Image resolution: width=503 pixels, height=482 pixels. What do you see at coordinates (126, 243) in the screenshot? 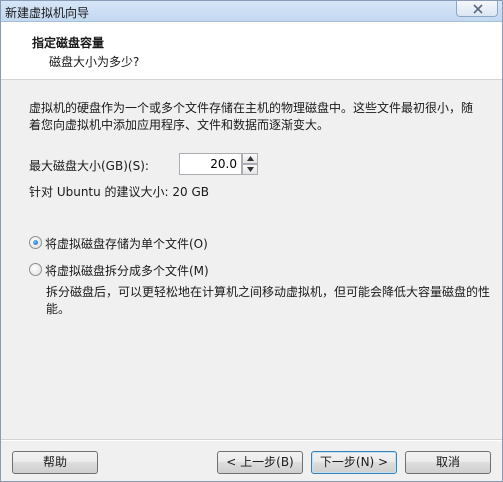
I see `radio-single-file-label: 将虚拟磁盘存储为单个文件(O)` at bounding box center [126, 243].